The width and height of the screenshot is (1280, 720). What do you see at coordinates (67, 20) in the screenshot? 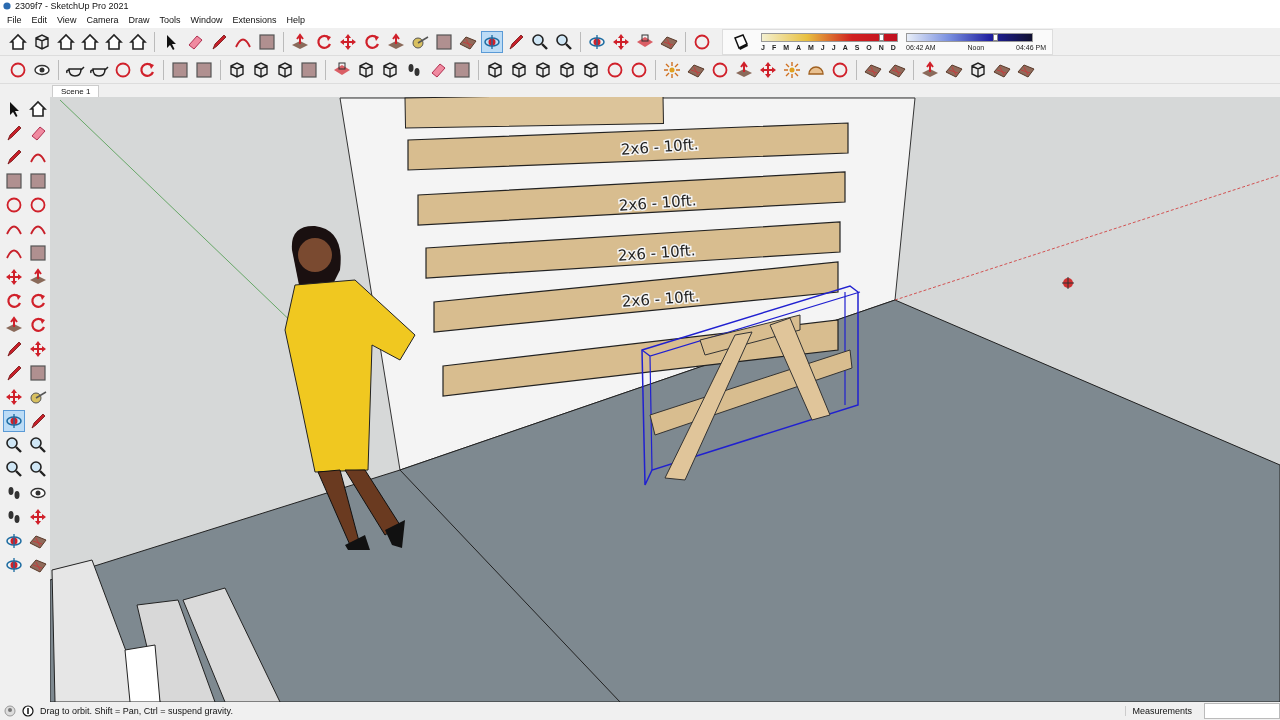
I see `menu-item: View` at bounding box center [67, 20].